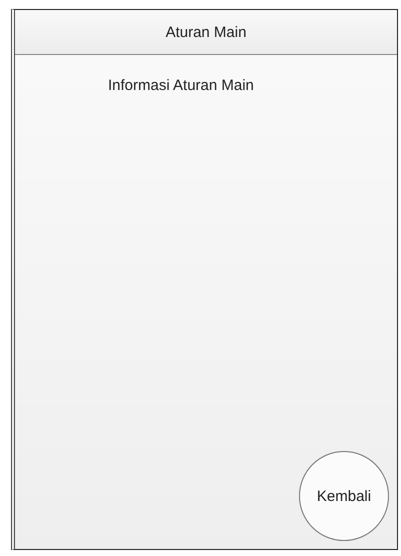 The width and height of the screenshot is (401, 556). I want to click on info-heading: Informasi Aturan Main, so click(181, 85).